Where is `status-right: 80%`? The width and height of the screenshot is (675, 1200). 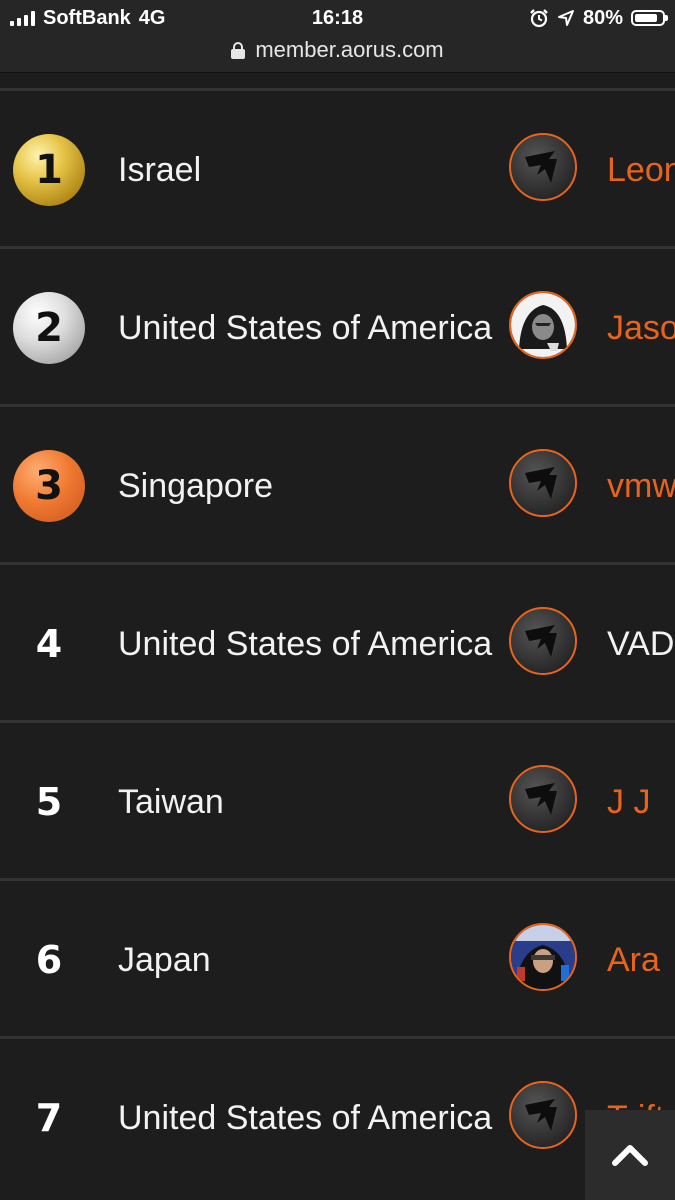 status-right: 80% is located at coordinates (598, 18).